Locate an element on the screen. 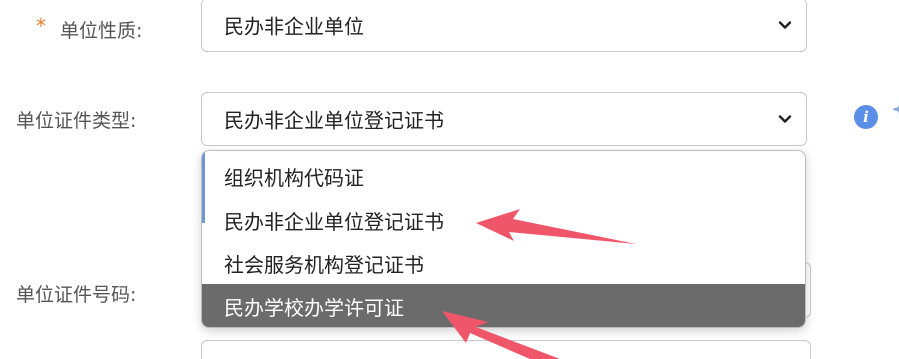 This screenshot has width=899, height=359. dropdown-option-highlighted: 民办学校办学许可证 is located at coordinates (503, 305).